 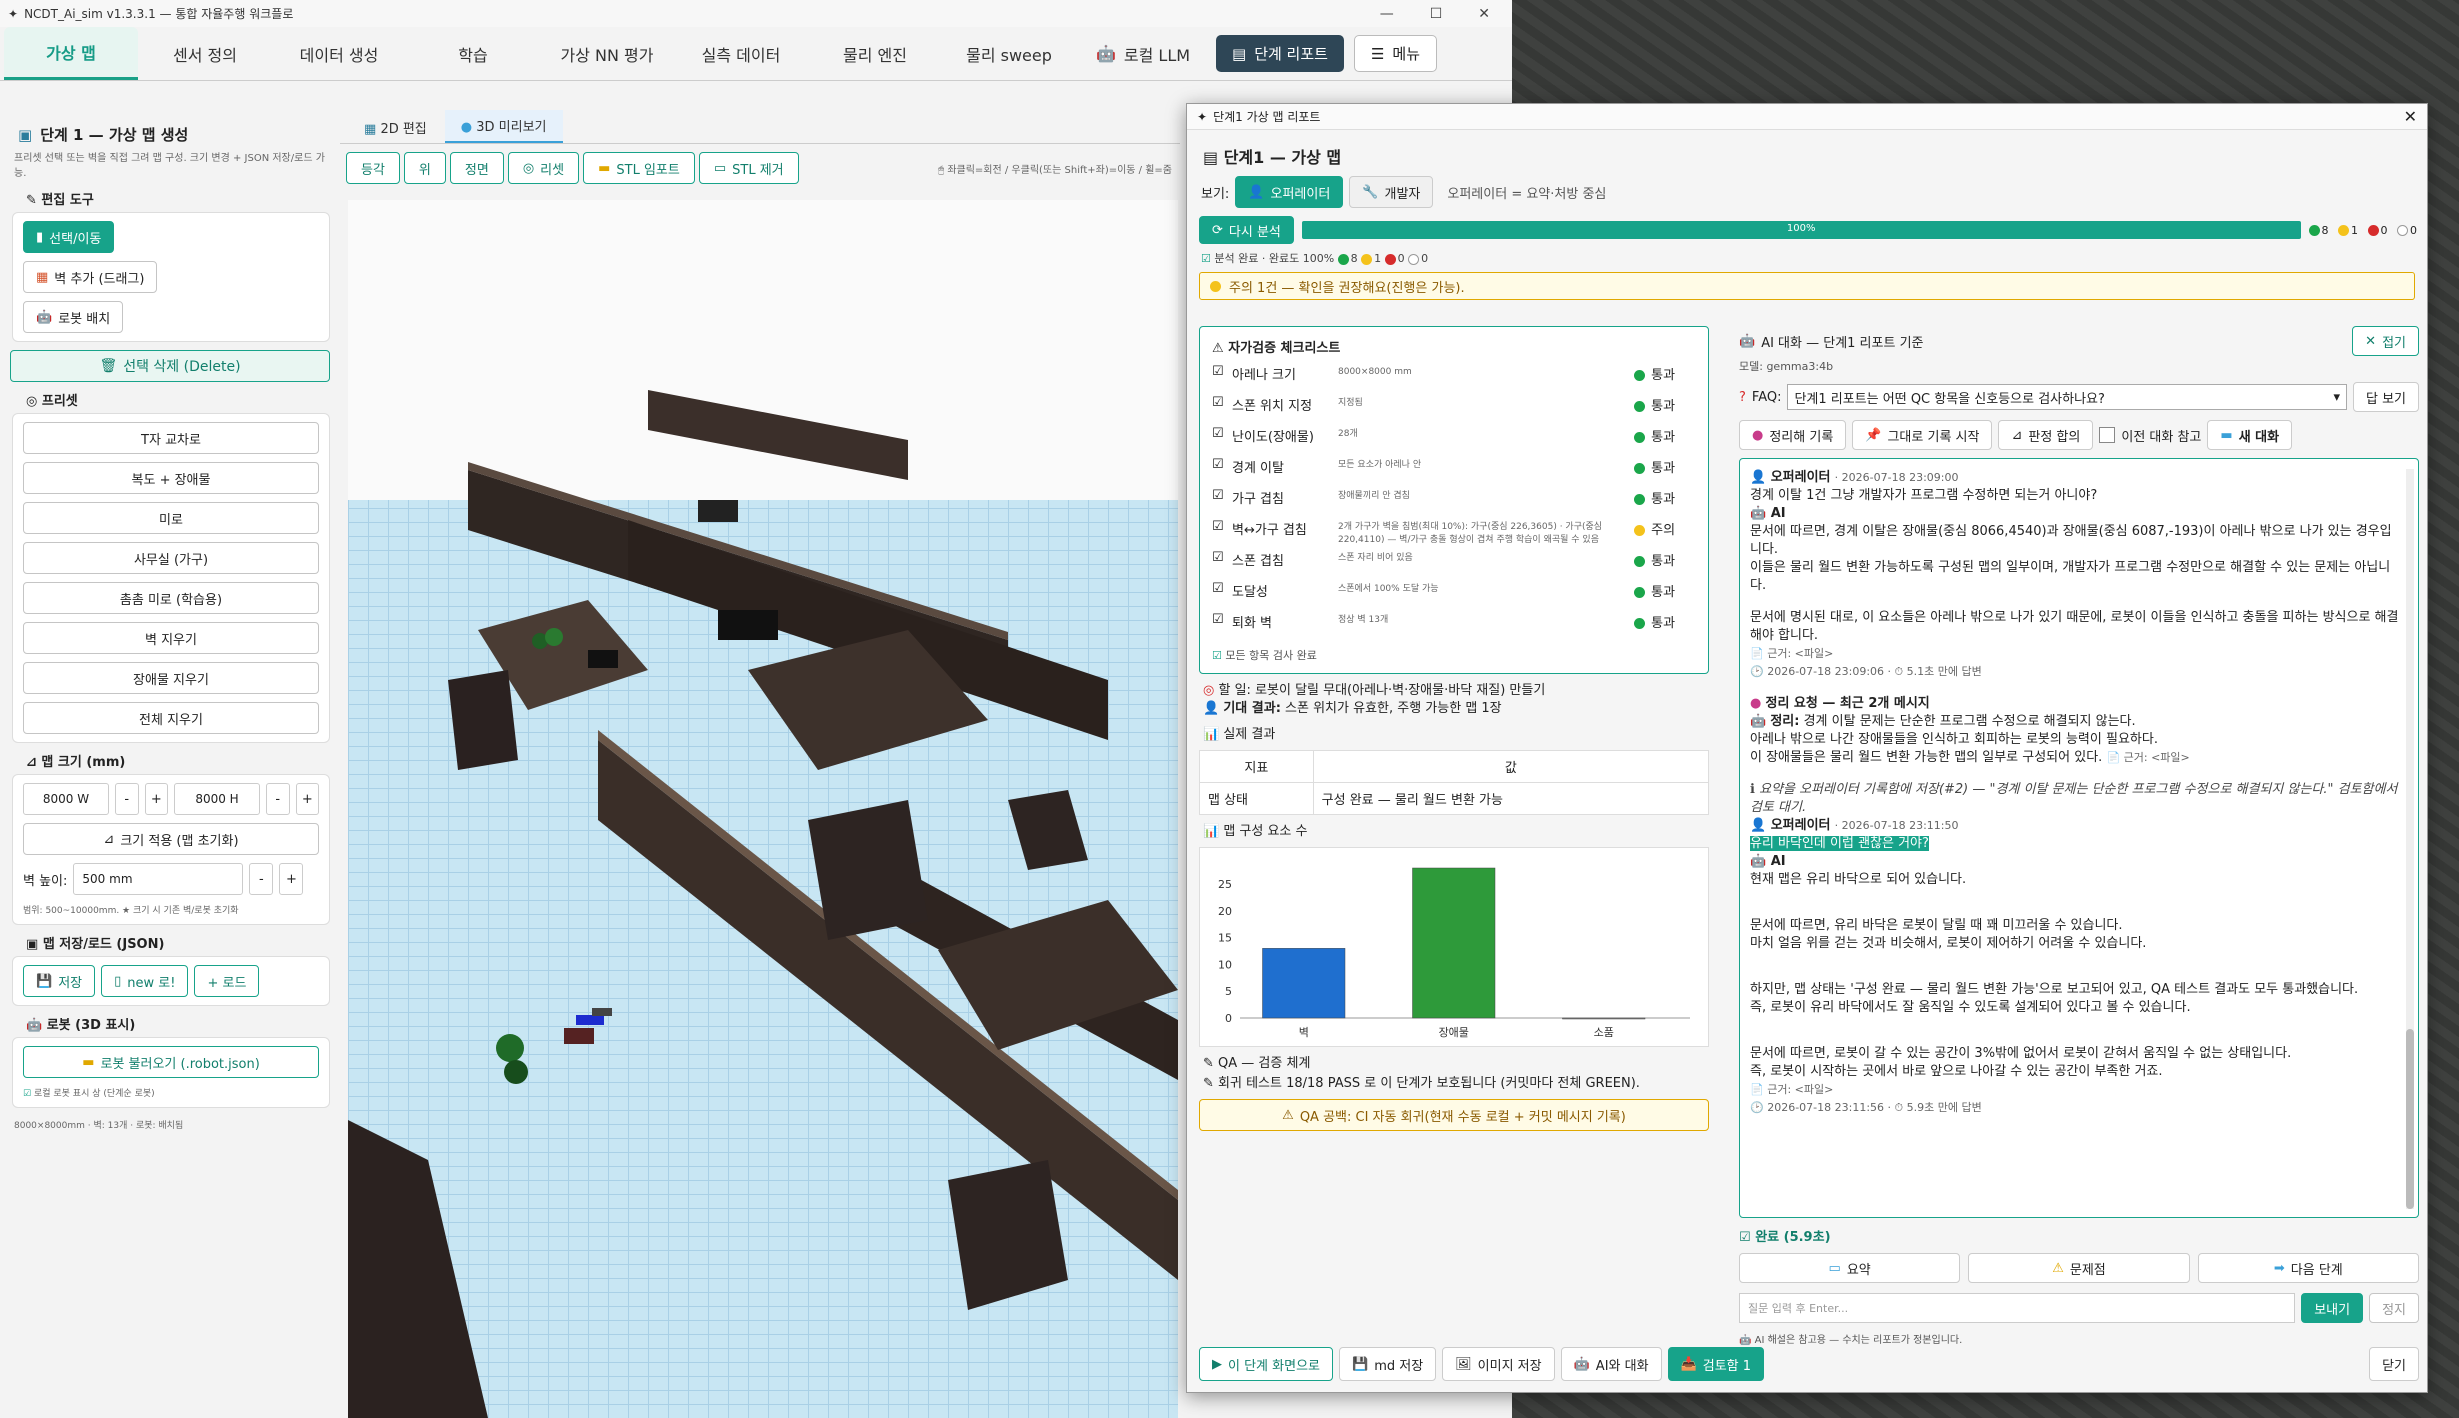 What do you see at coordinates (424, 168) in the screenshot?
I see `top-view-button: 위` at bounding box center [424, 168].